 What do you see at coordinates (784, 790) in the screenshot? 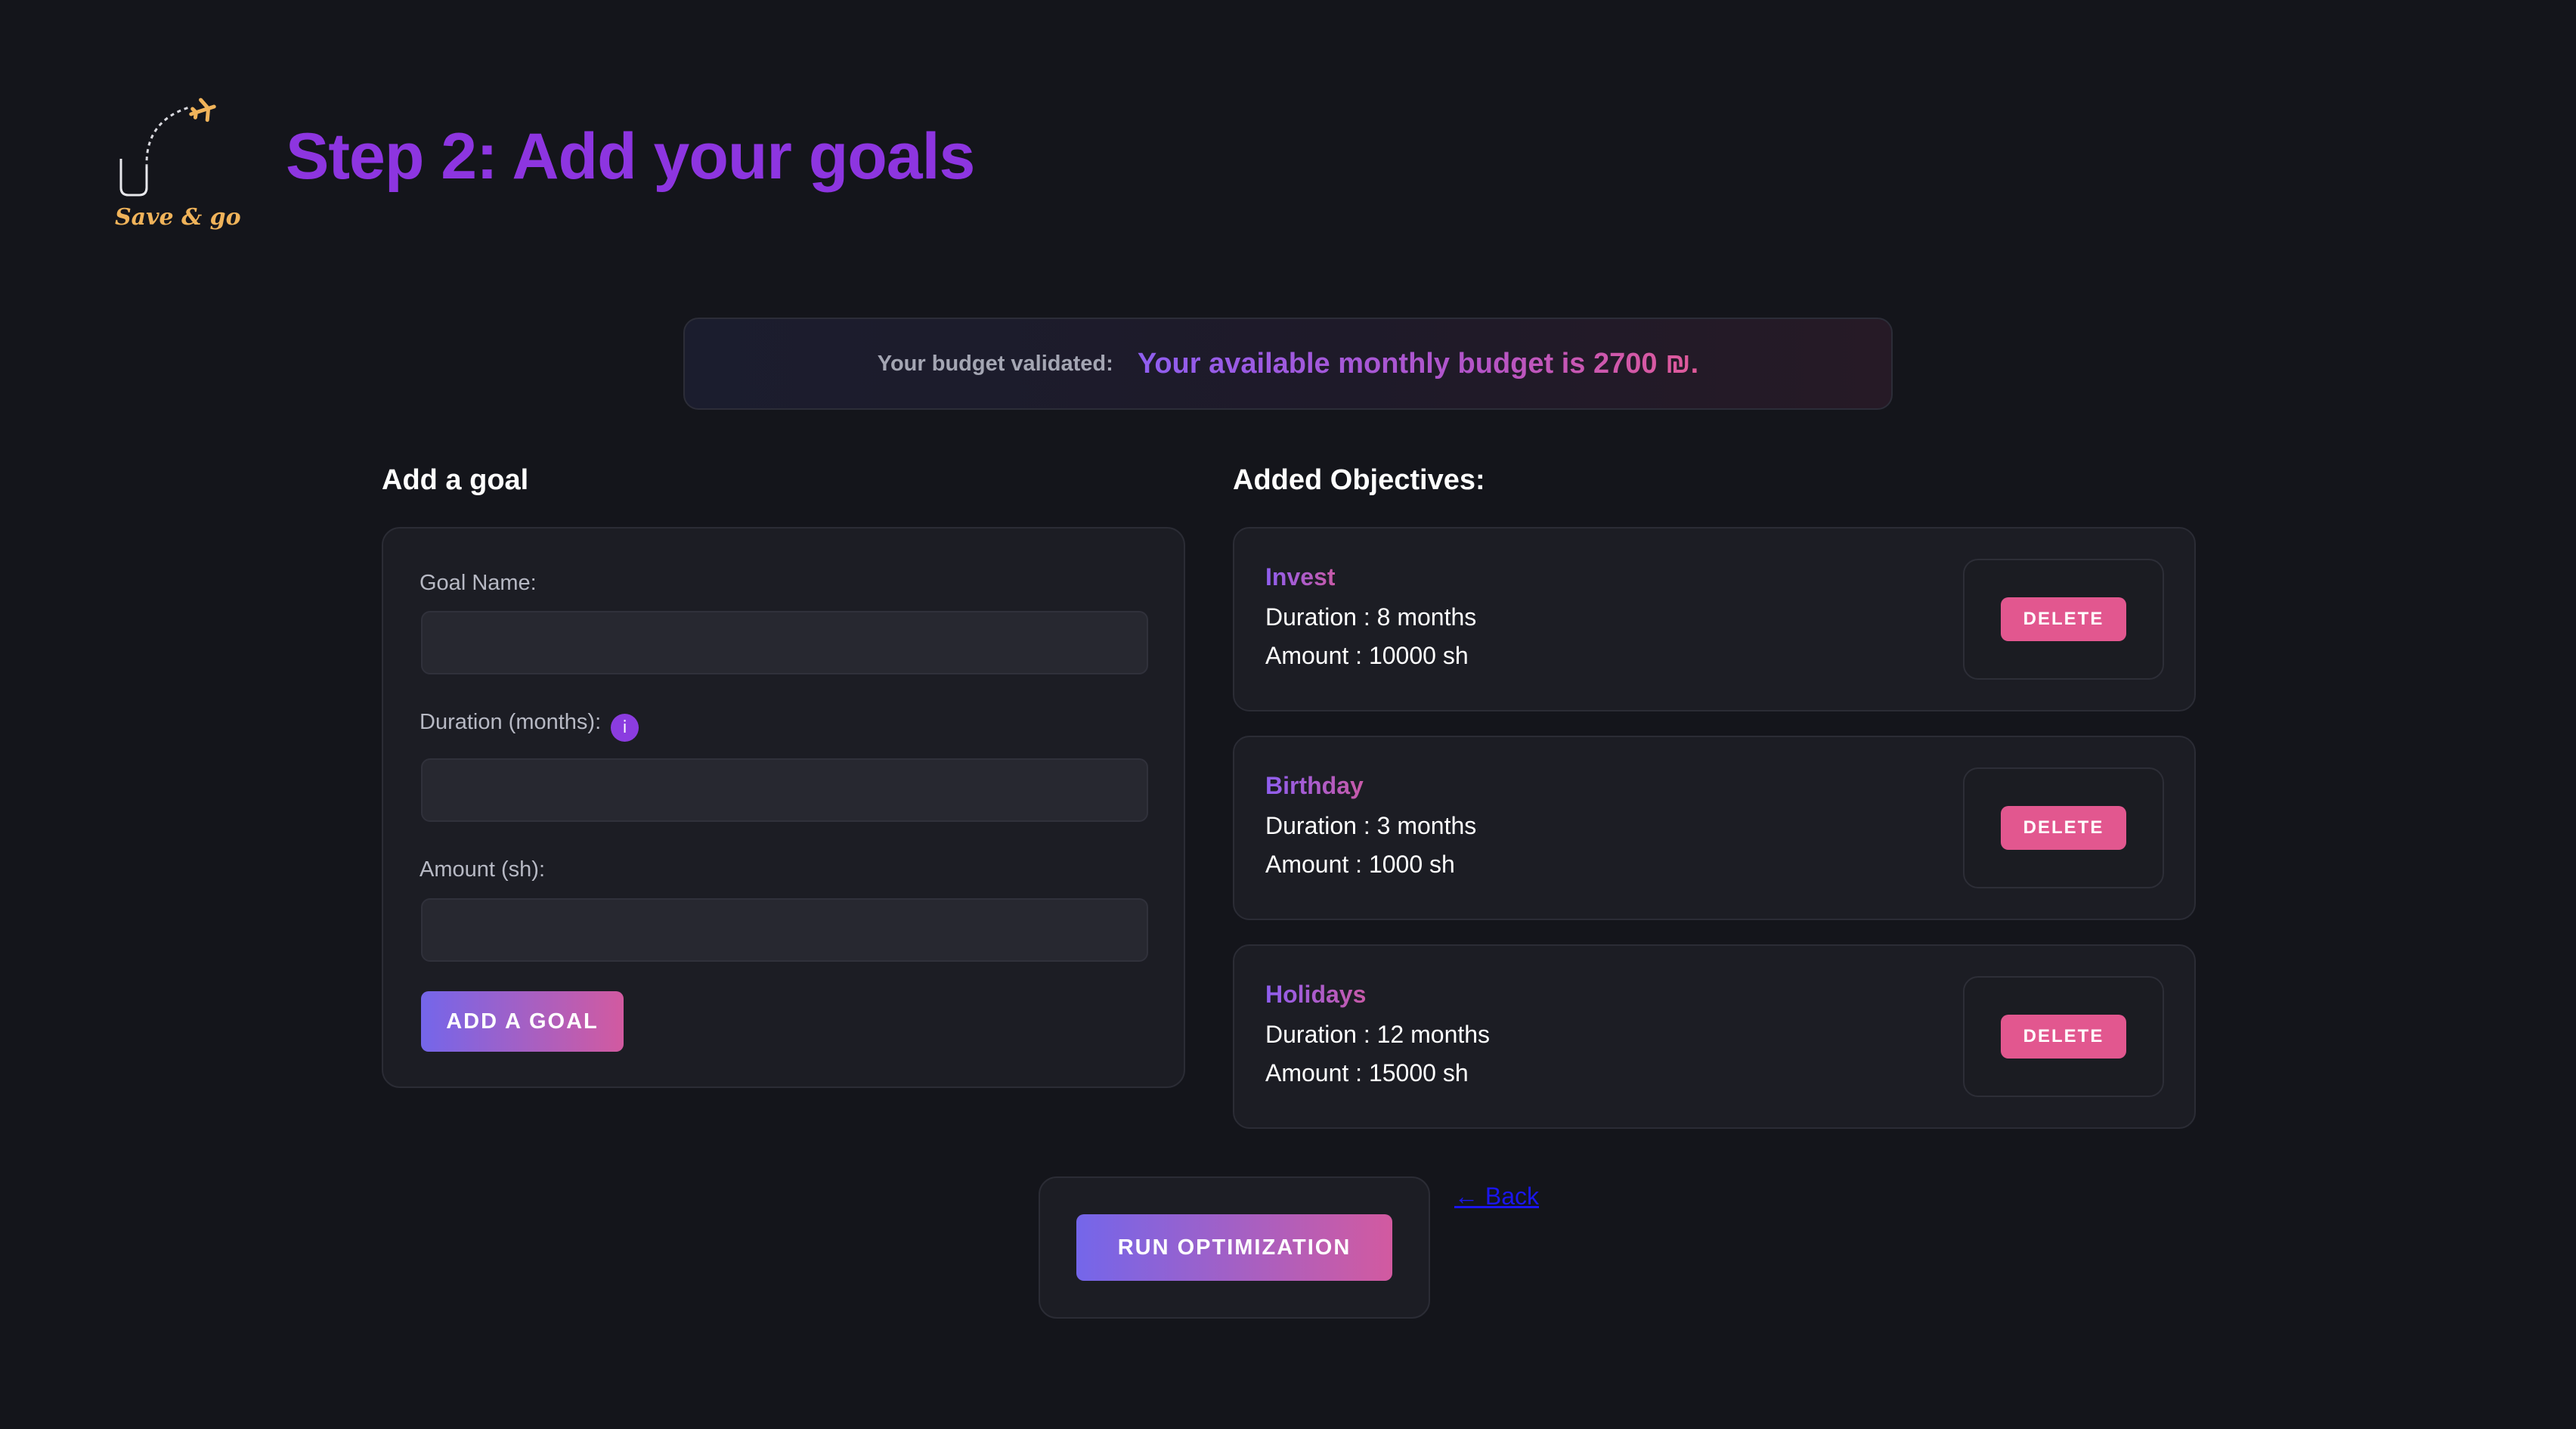
I see `duration-input` at bounding box center [784, 790].